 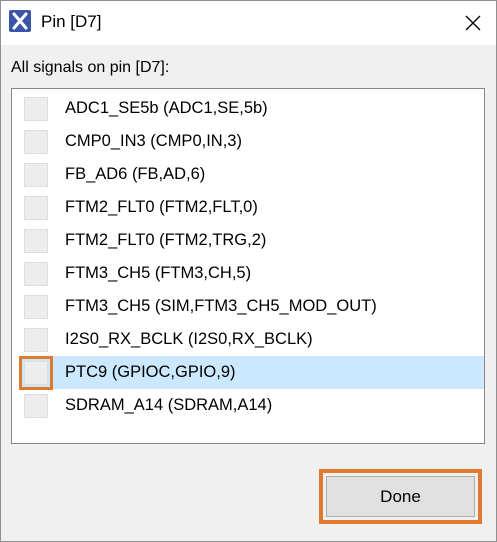 What do you see at coordinates (221, 306) in the screenshot?
I see `signal-label: FTM3_CH5 (SIM,FTM3_CH5_MOD_OUT)` at bounding box center [221, 306].